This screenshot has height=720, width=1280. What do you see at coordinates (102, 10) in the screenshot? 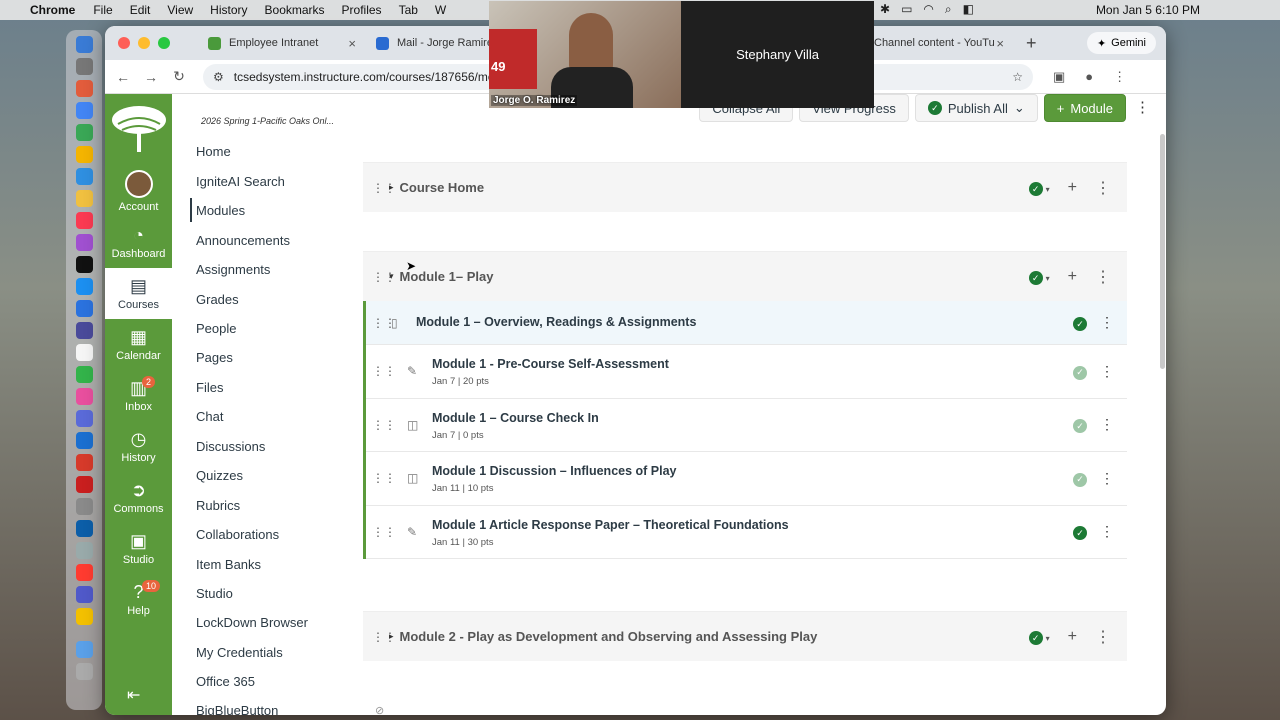
I see `menu-file: File` at bounding box center [102, 10].